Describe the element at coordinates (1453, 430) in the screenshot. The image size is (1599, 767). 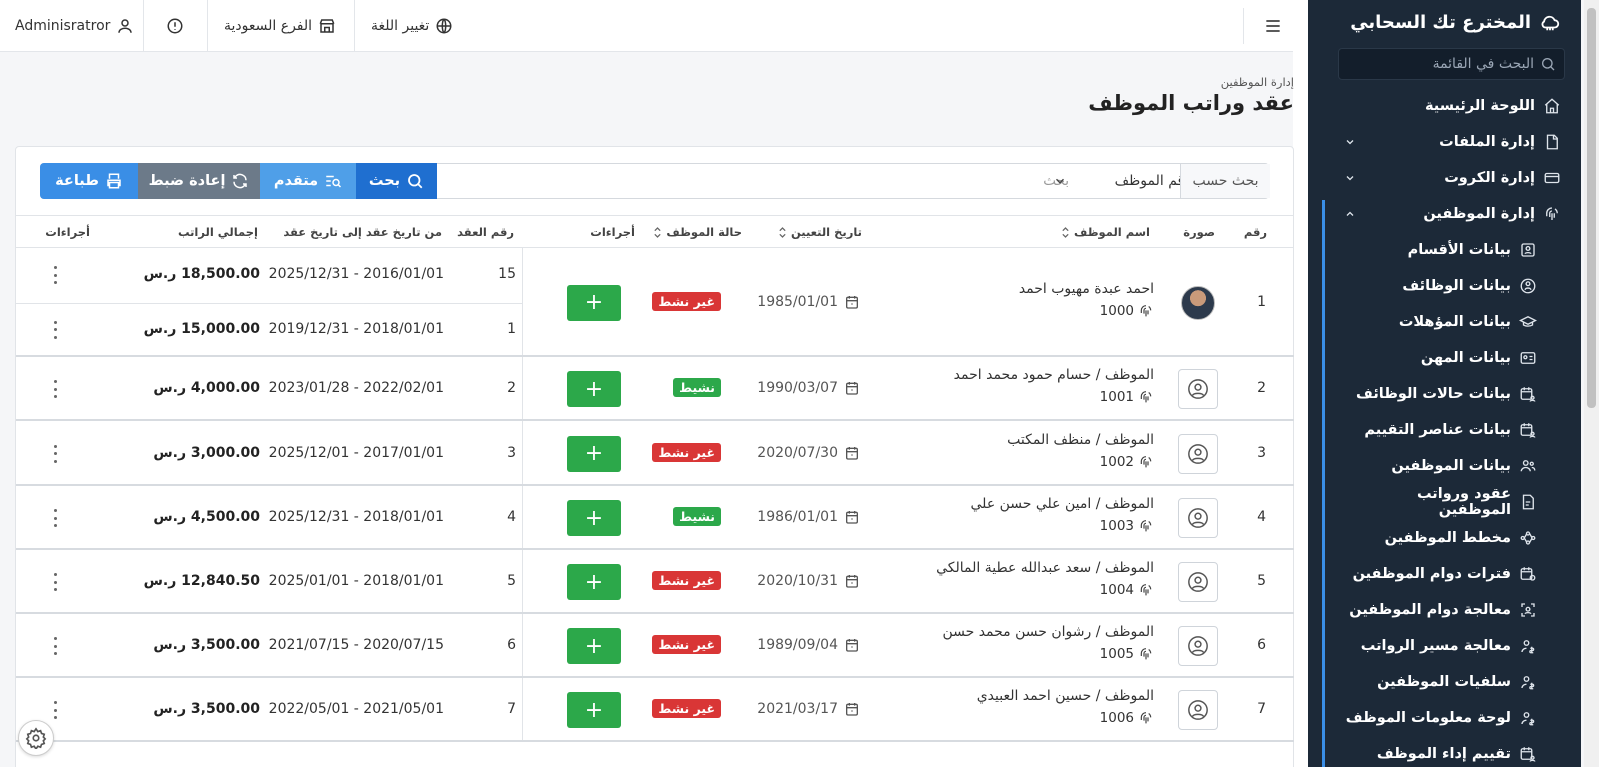
I see `sidebar-item-9: بيانات عناصر التقييم` at that location.